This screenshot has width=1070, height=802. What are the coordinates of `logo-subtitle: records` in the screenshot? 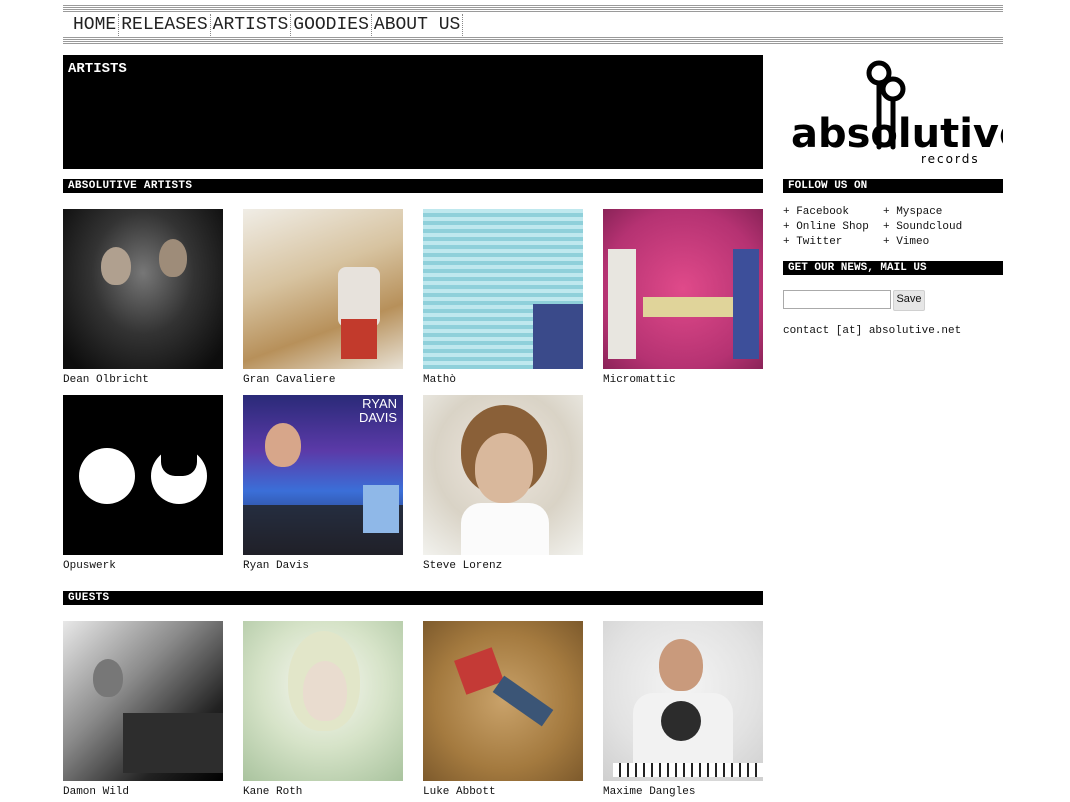 It's located at (950, 159).